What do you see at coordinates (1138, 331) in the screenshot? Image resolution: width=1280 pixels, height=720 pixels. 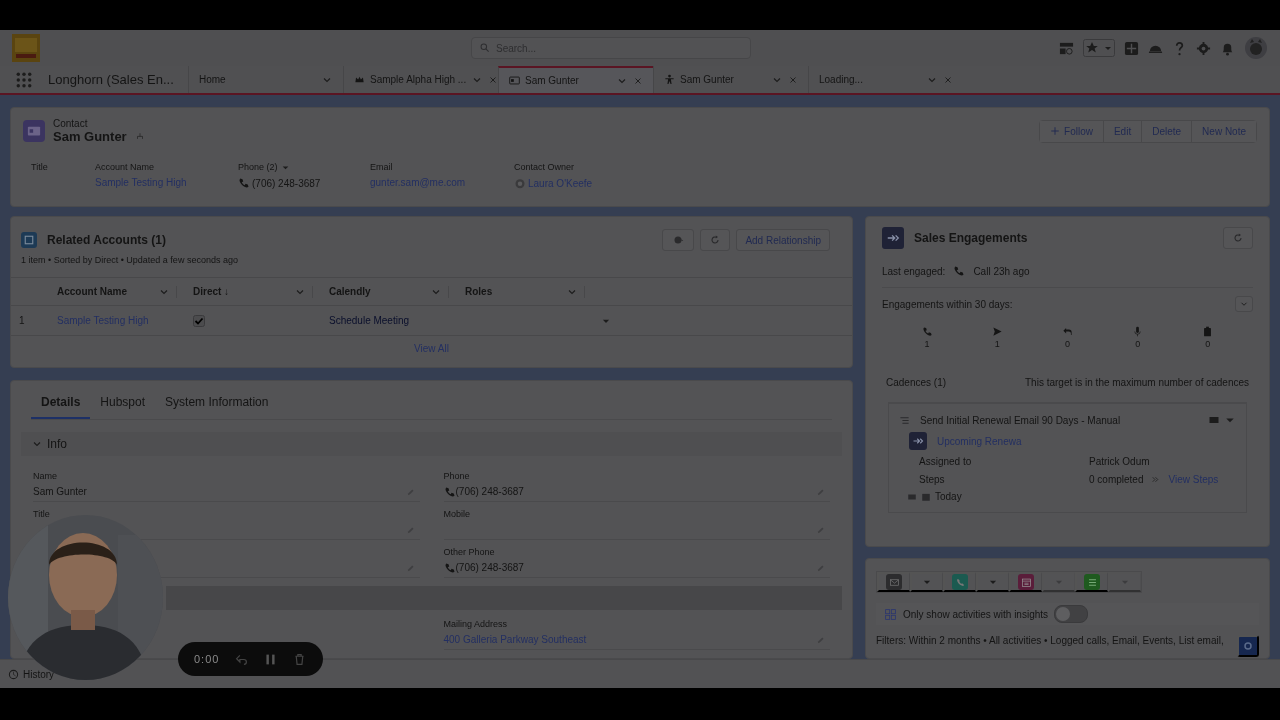 I see `microphone-icon` at bounding box center [1138, 331].